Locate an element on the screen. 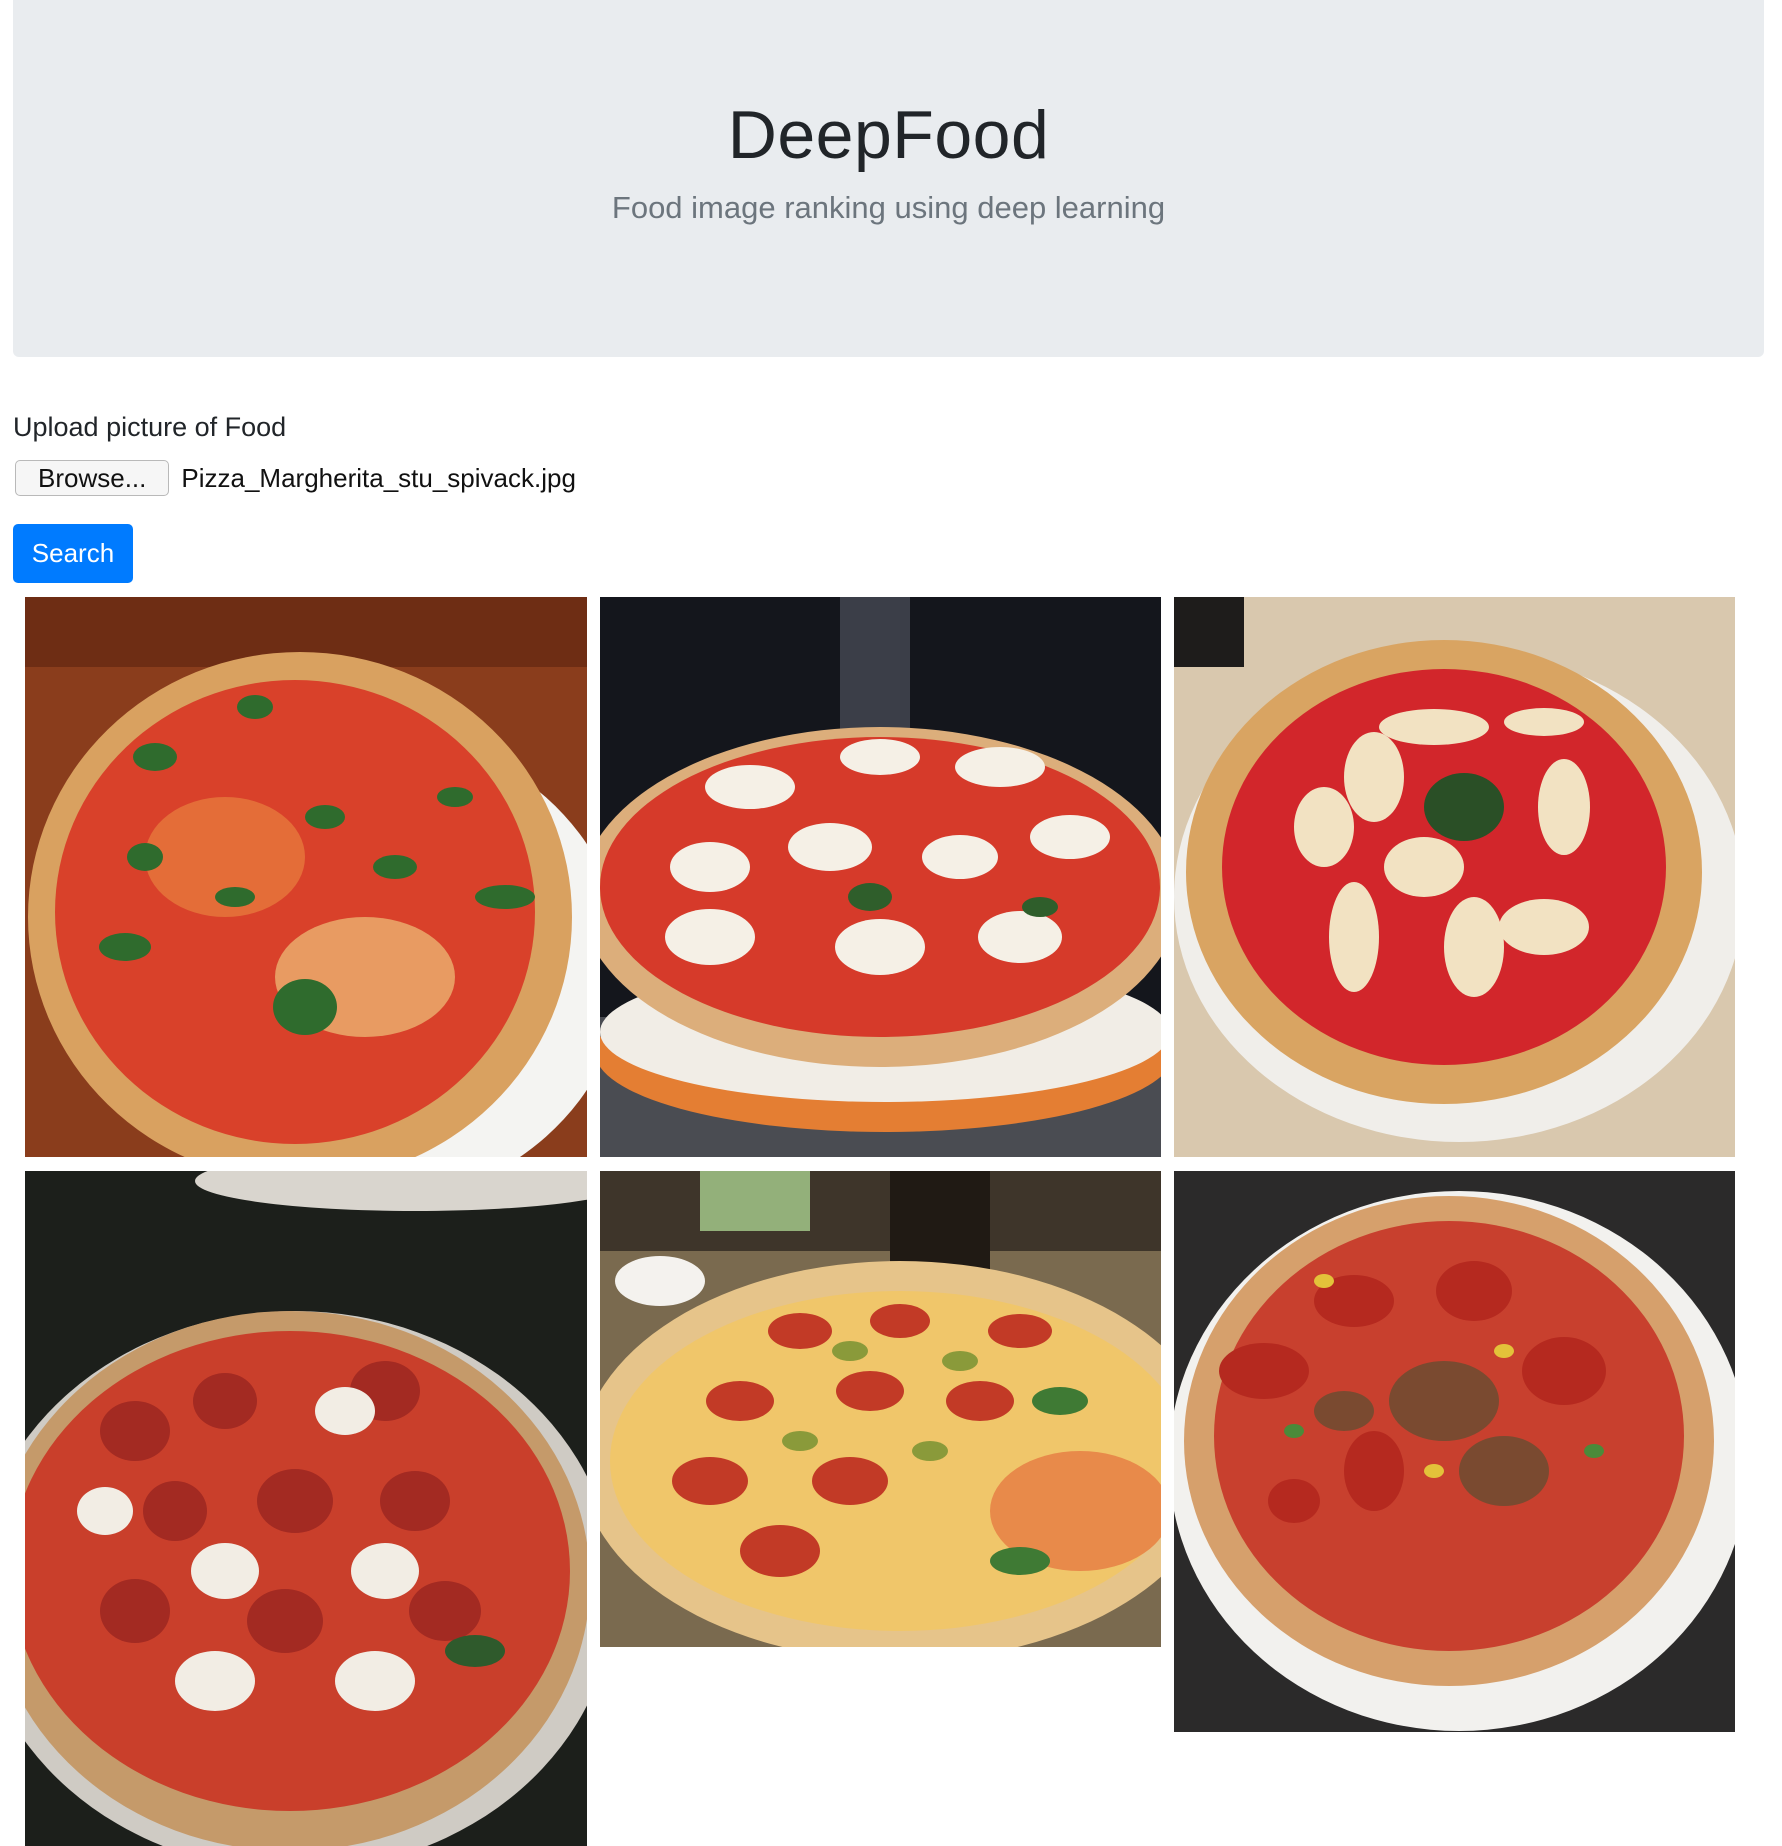 This screenshot has height=1846, width=1782. page-title: DeepFood is located at coordinates (888, 135).